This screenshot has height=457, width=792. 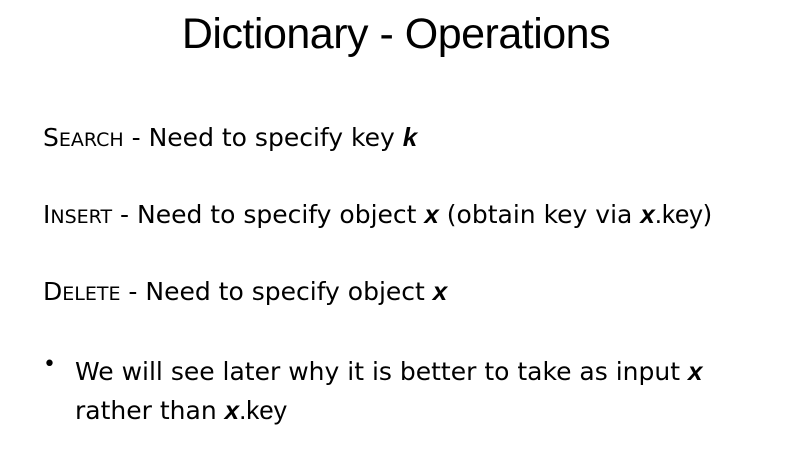 I want to click on insert-key: .key, so click(x=678, y=214).